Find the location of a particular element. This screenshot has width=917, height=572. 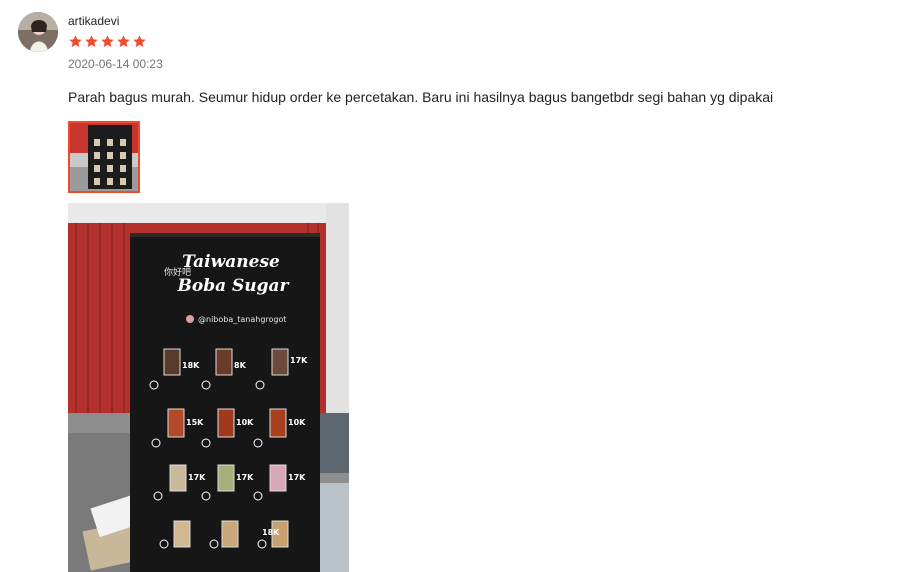

price-label: 8K is located at coordinates (240, 365).